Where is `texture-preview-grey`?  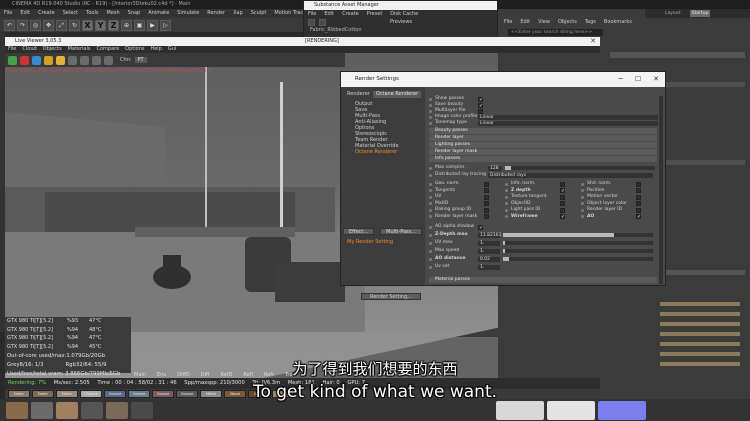
texture-preview-grey is located at coordinates (571, 410).